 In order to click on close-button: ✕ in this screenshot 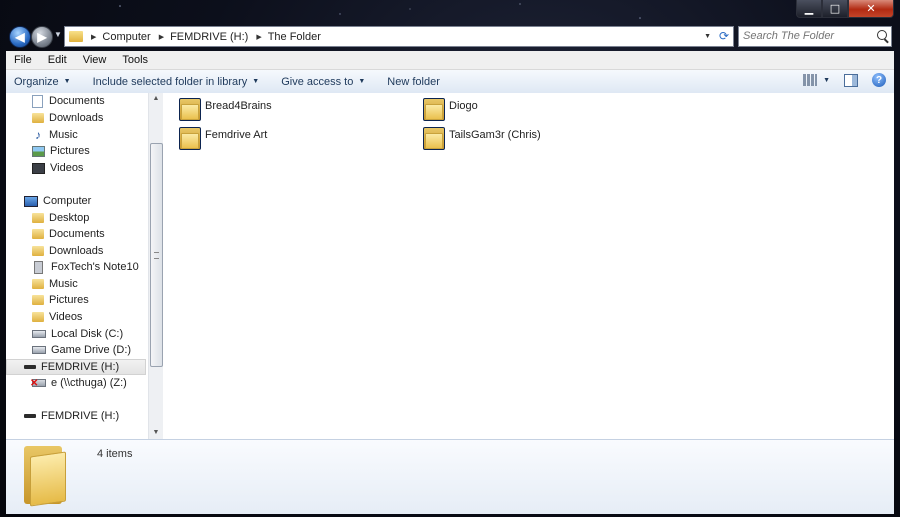, I will do `click(871, 9)`.